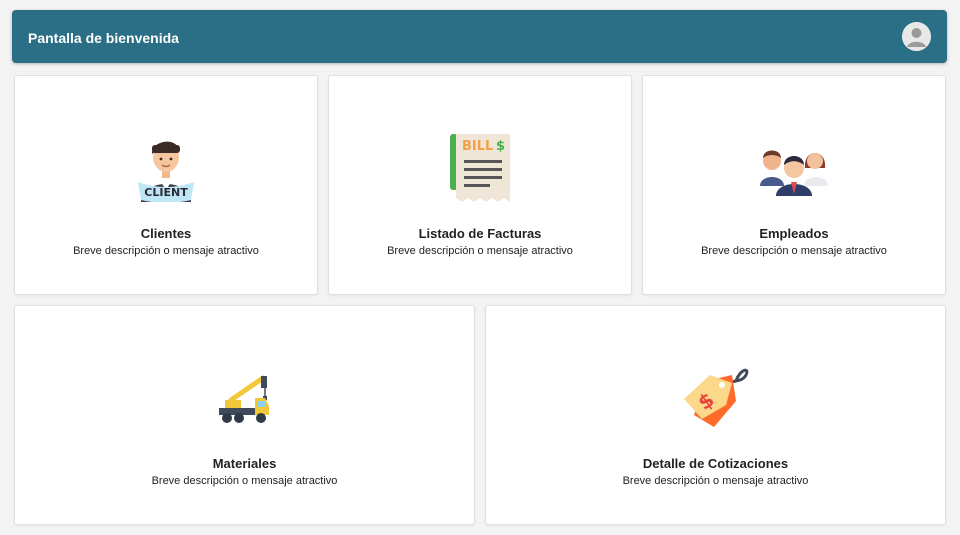 This screenshot has width=960, height=535. What do you see at coordinates (716, 397) in the screenshot?
I see `price-tag-icon: $` at bounding box center [716, 397].